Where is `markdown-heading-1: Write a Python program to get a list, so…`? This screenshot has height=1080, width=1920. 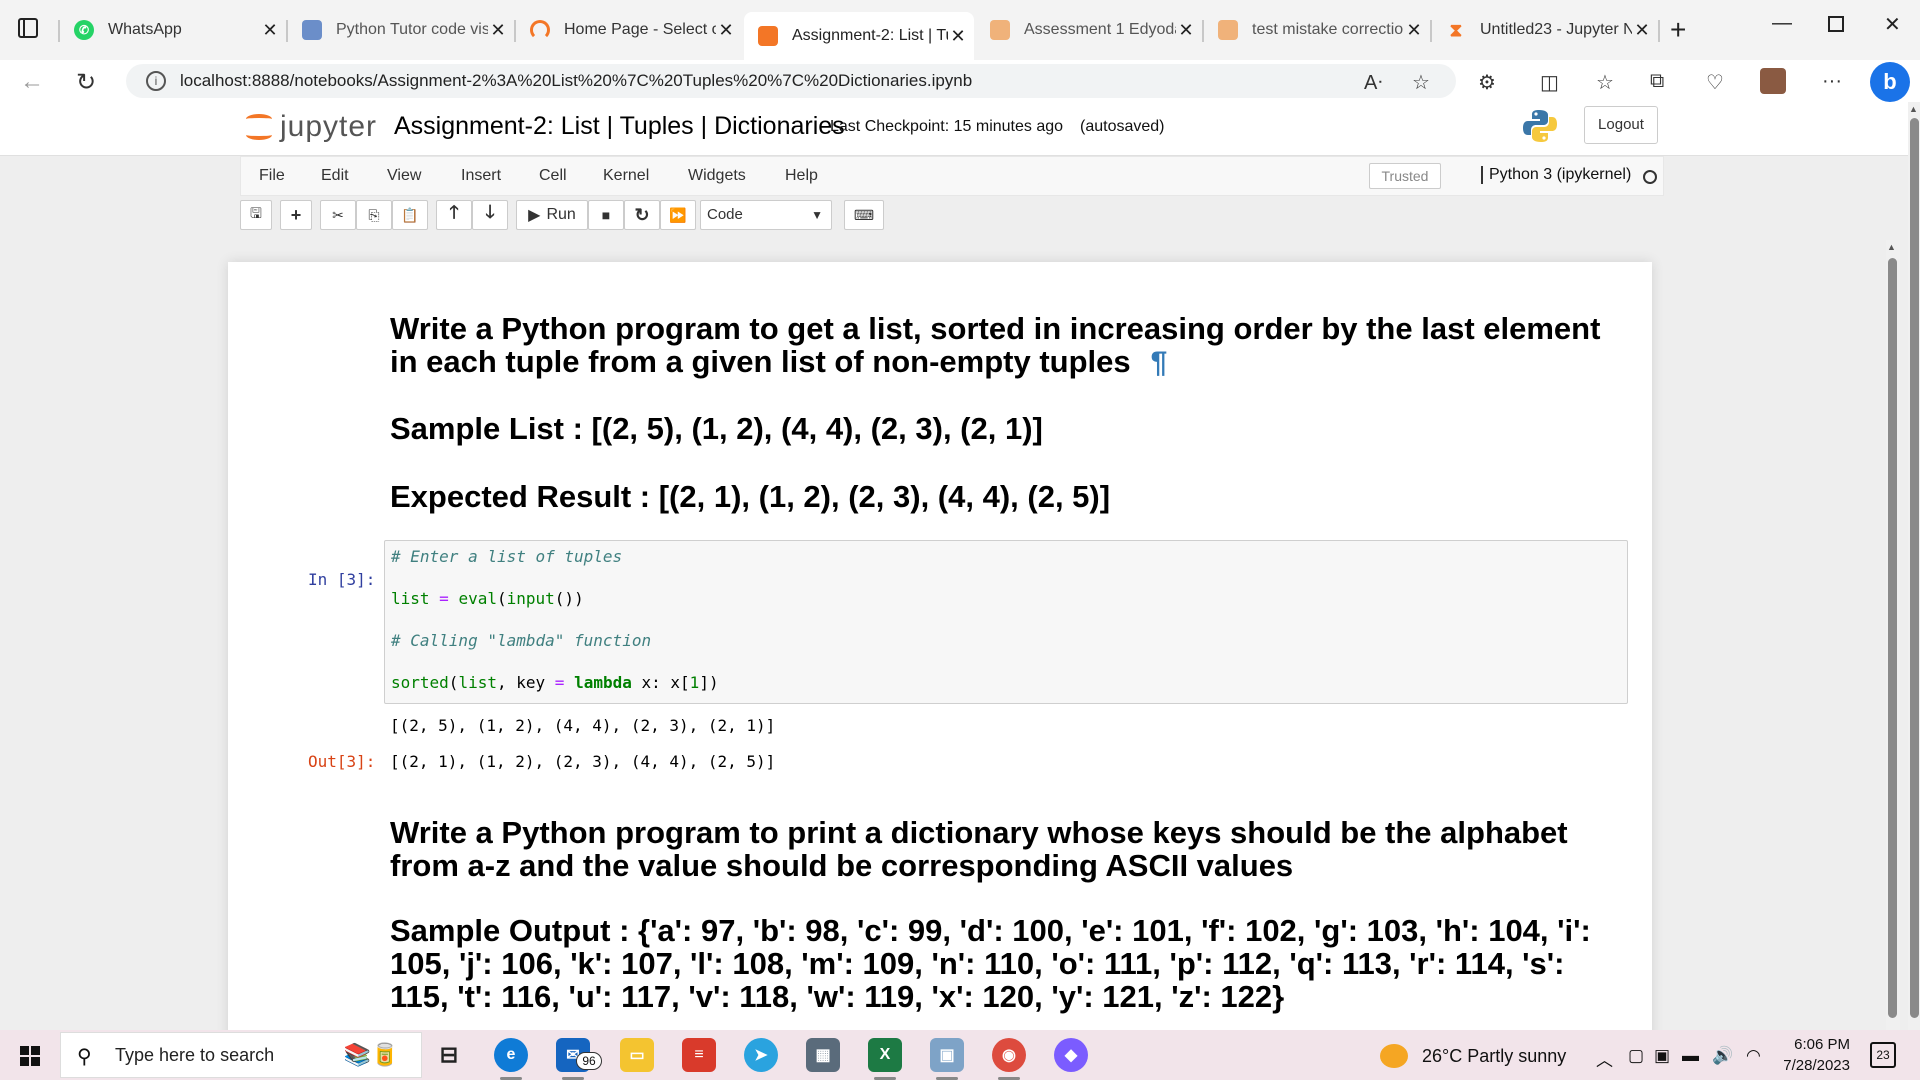
markdown-heading-1: Write a Python program to get a list, so… is located at coordinates (1005, 345).